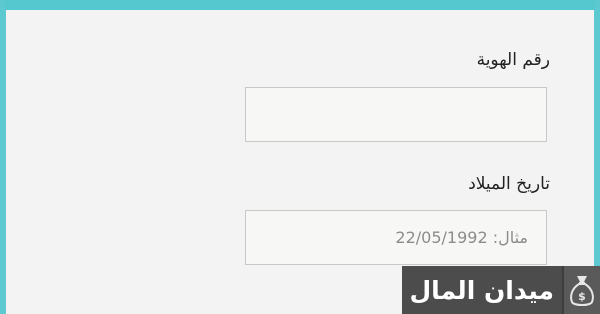 Image resolution: width=600 pixels, height=314 pixels. I want to click on id-number-label: رقم الهوية, so click(513, 60).